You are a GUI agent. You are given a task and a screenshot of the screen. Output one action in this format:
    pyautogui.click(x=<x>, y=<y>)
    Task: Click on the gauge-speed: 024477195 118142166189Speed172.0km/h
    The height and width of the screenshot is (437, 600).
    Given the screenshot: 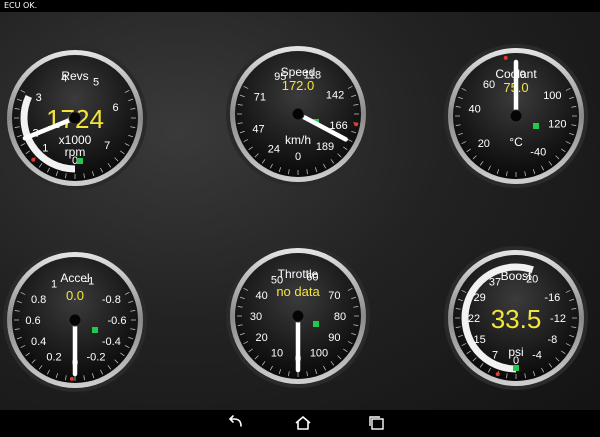 What is the action you would take?
    pyautogui.click(x=298, y=114)
    